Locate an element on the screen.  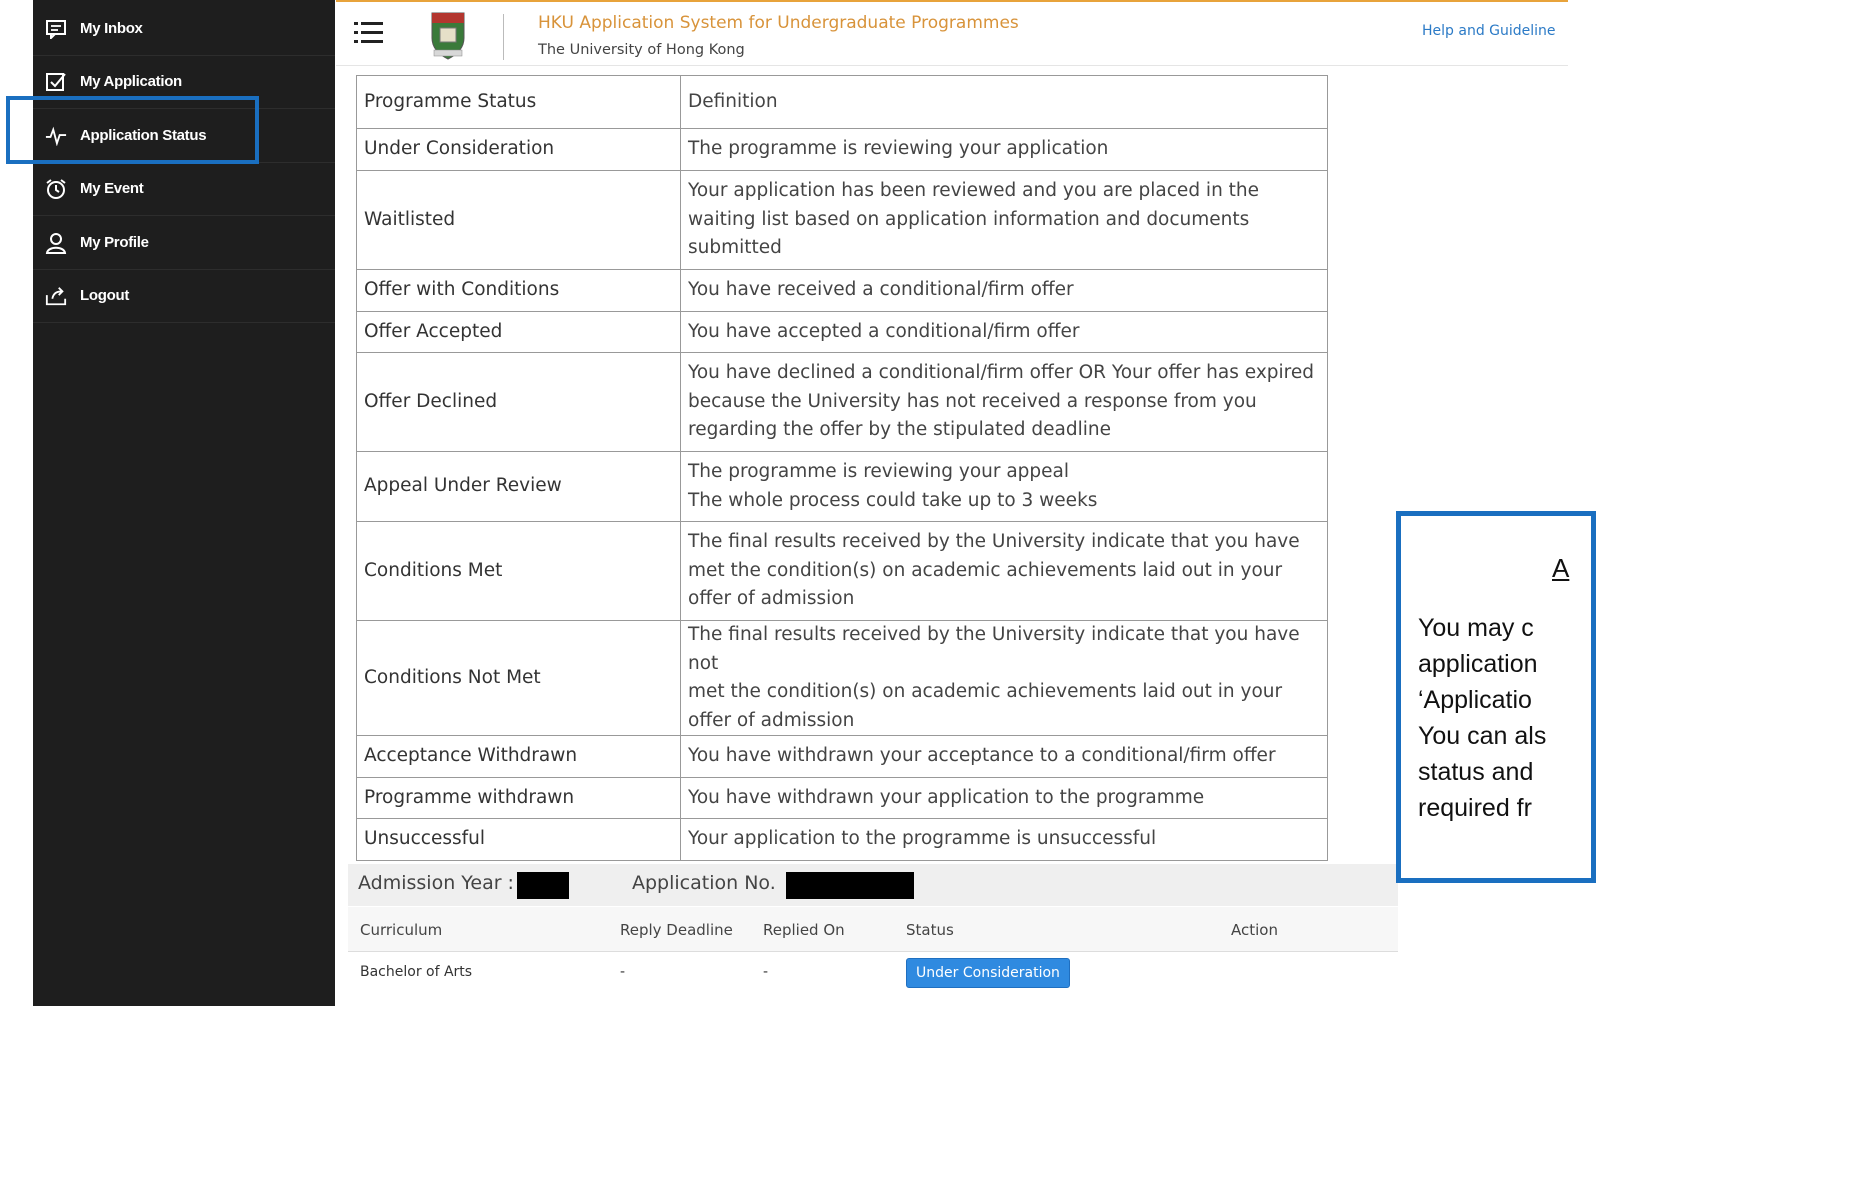
sidebar-item-label: My Event is located at coordinates (112, 188).